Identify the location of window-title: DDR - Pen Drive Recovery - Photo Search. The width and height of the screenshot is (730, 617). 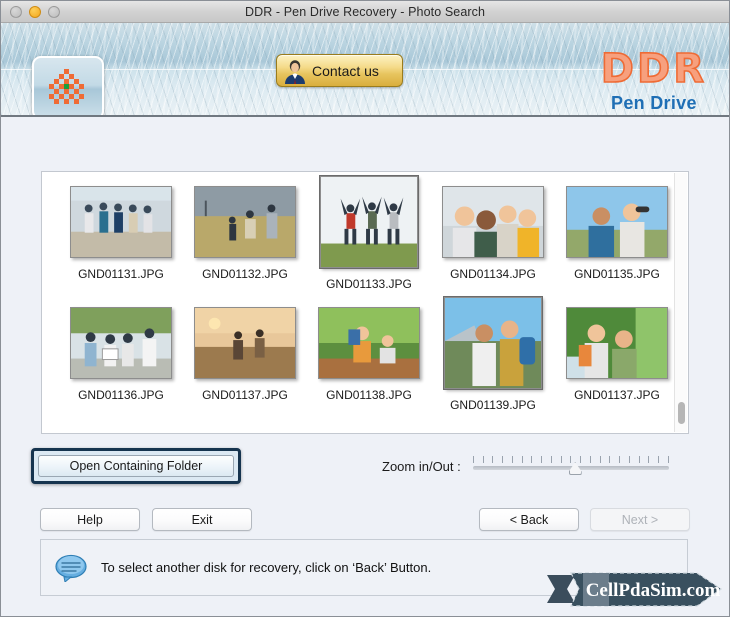
(365, 11).